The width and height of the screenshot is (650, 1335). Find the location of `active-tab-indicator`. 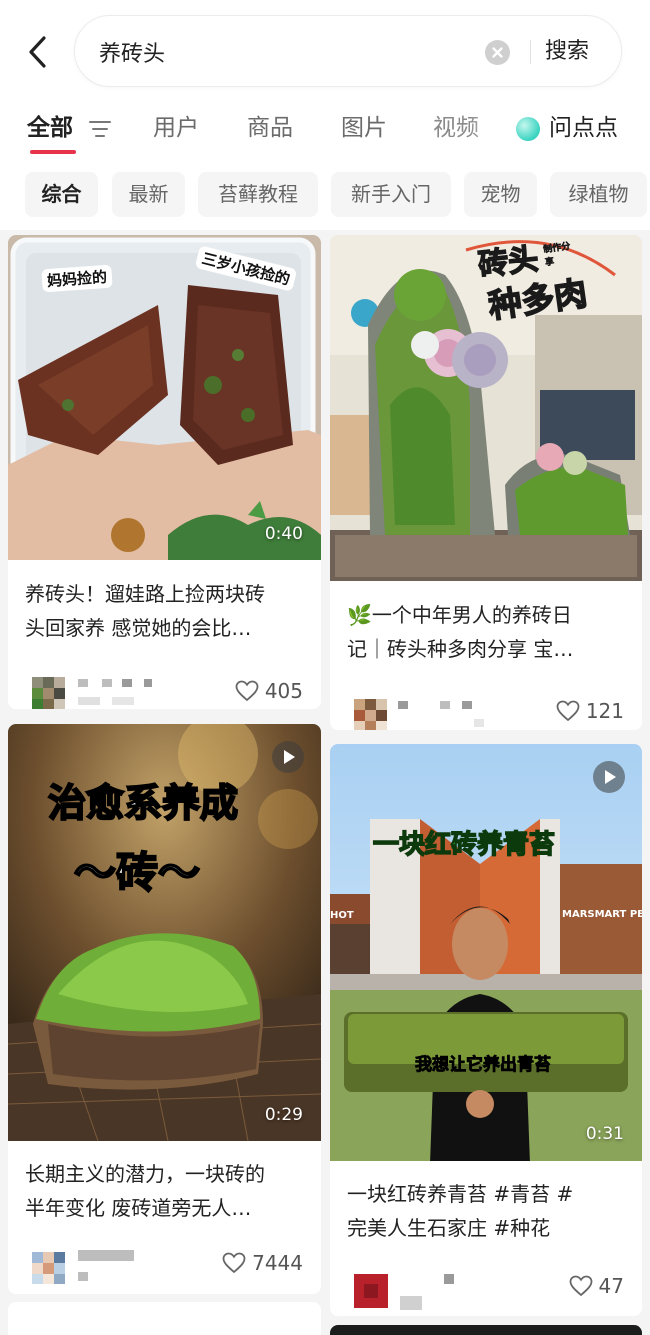

active-tab-indicator is located at coordinates (53, 152).